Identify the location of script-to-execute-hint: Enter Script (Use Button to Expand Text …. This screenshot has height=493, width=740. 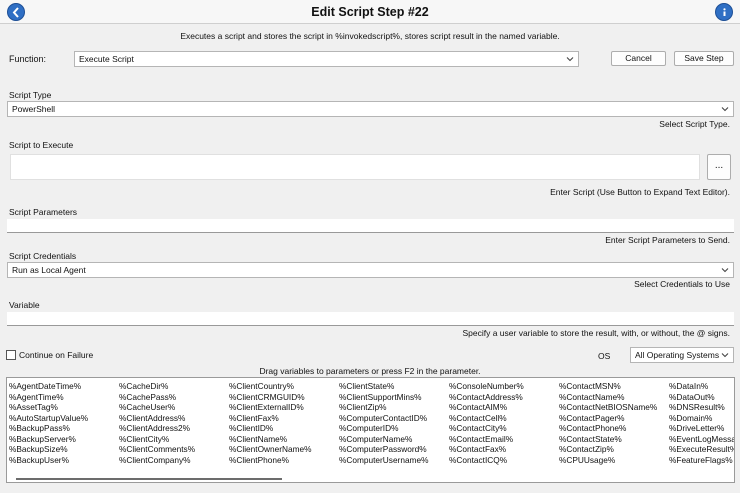
(640, 192).